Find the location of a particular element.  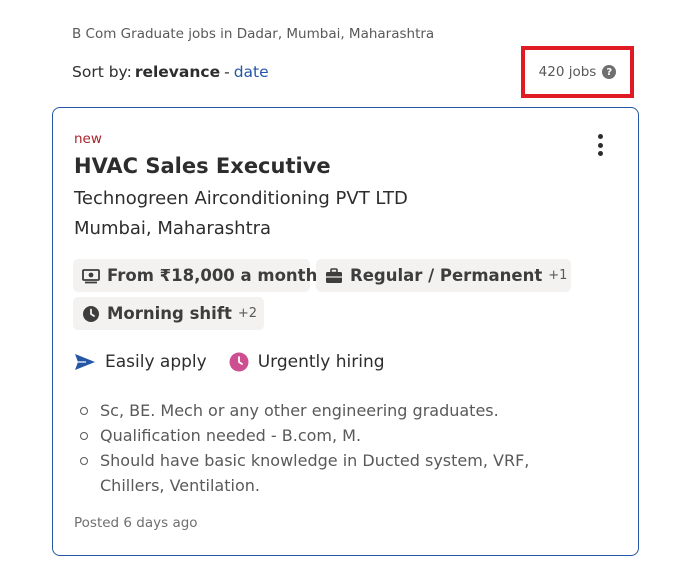

easily-apply-feature: Easily apply is located at coordinates (140, 362).